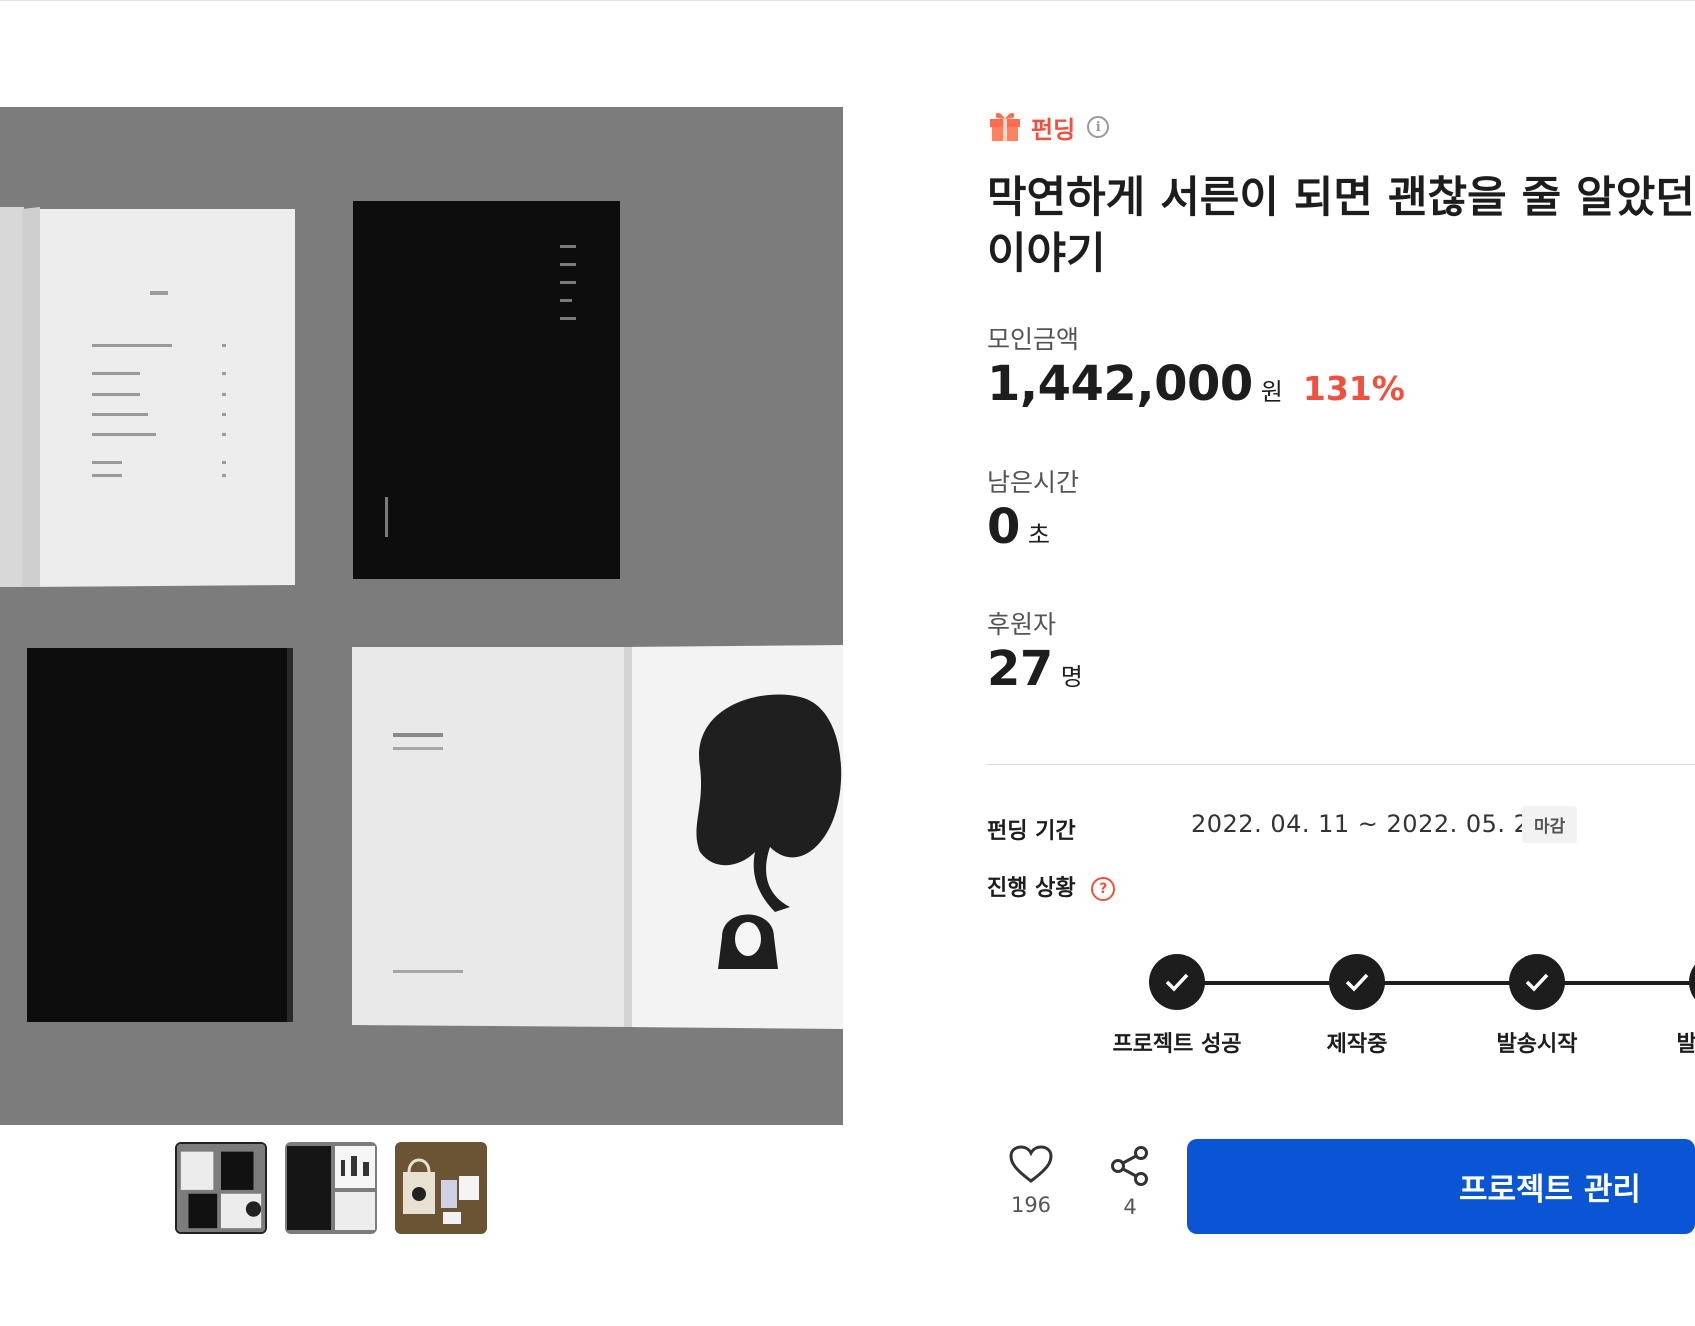 This screenshot has height=1326, width=1695. What do you see at coordinates (1441, 1186) in the screenshot?
I see `manage-project-button: 프로젝트 관리` at bounding box center [1441, 1186].